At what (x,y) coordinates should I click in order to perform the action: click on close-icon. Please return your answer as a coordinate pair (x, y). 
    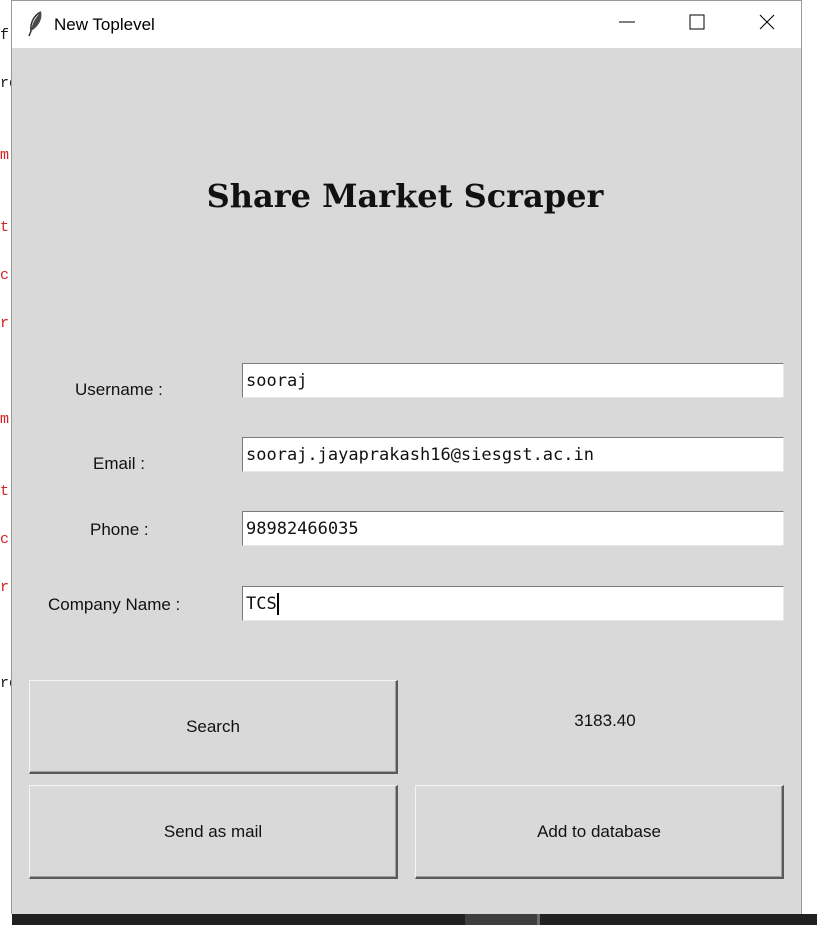
    Looking at the image, I should click on (767, 24).